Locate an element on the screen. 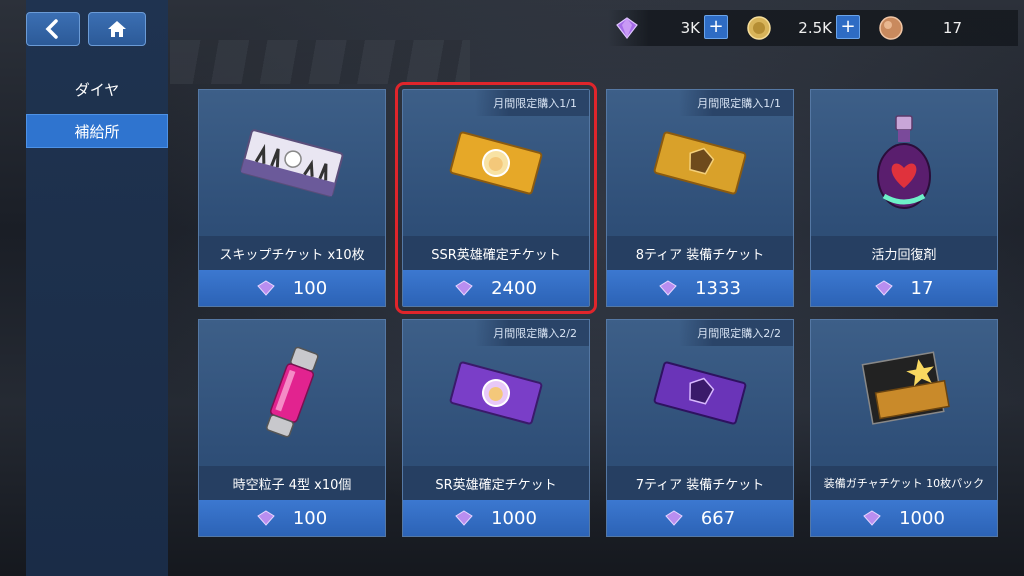 The width and height of the screenshot is (1024, 576). home-button is located at coordinates (117, 29).